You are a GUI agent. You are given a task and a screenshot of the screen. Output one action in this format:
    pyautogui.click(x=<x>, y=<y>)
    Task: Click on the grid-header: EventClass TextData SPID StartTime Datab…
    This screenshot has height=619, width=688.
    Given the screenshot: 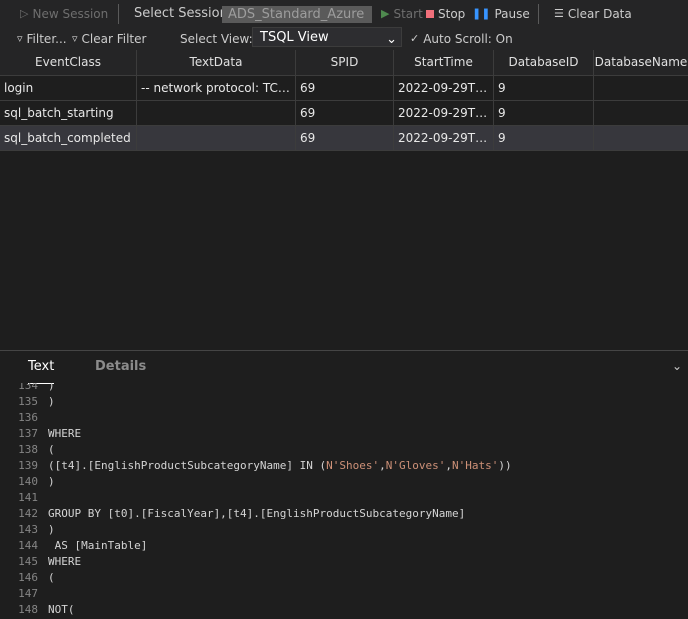 What is the action you would take?
    pyautogui.click(x=344, y=63)
    